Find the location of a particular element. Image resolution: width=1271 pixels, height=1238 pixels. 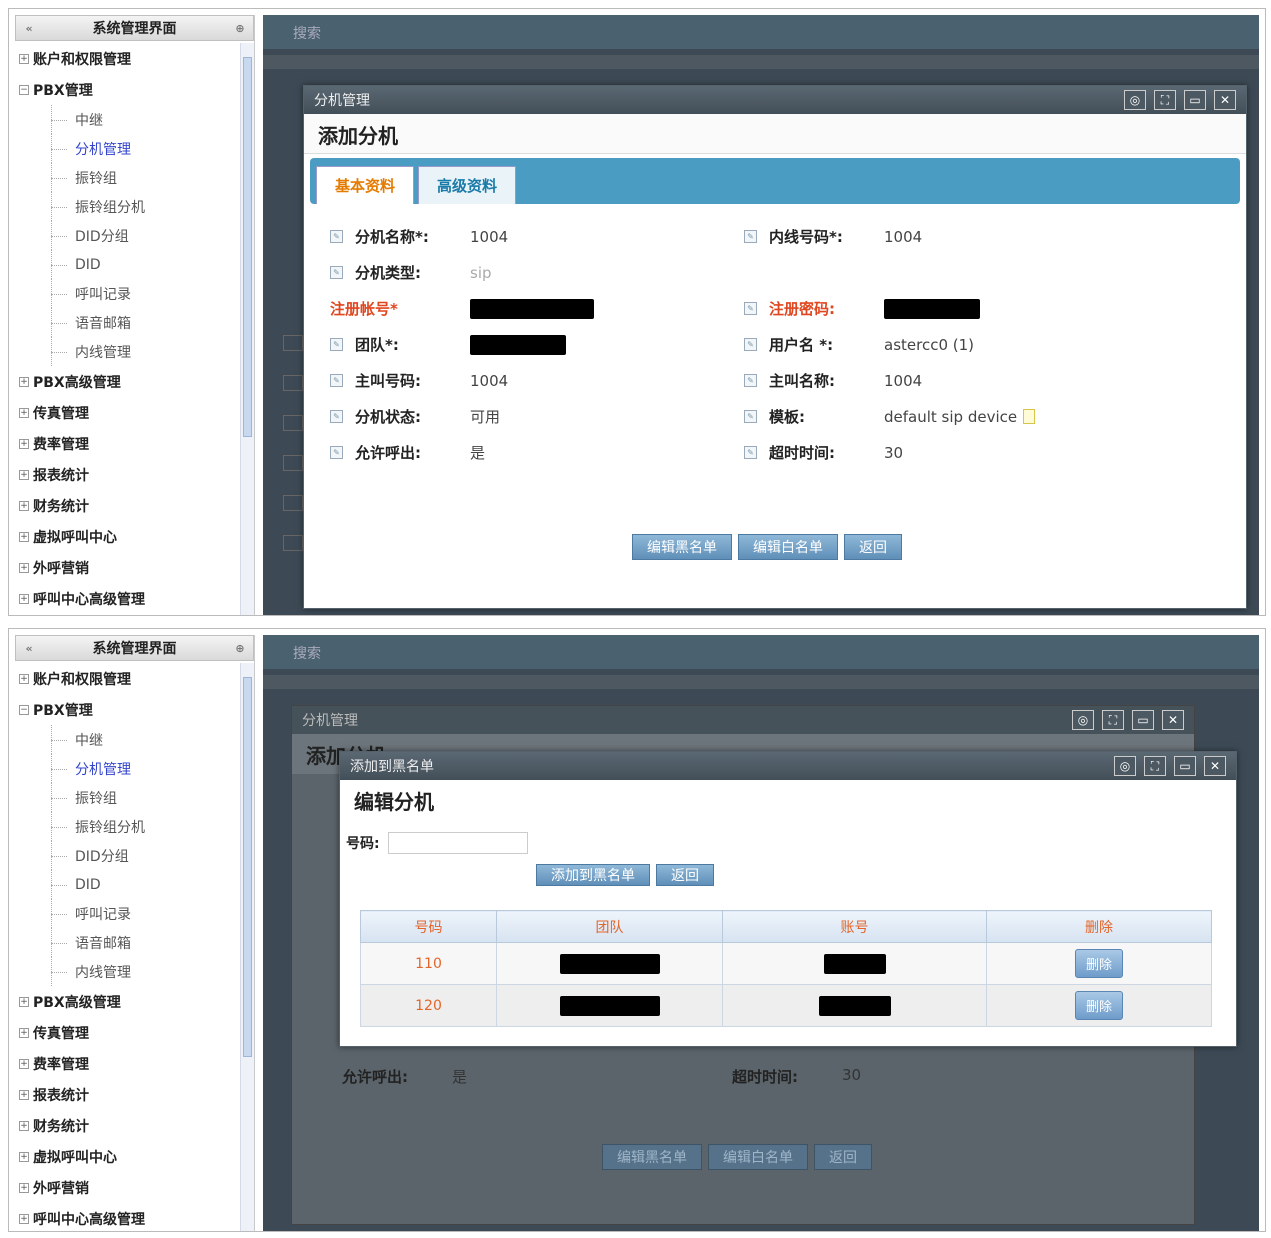

dialog-title: 分机管理 is located at coordinates (330, 721).